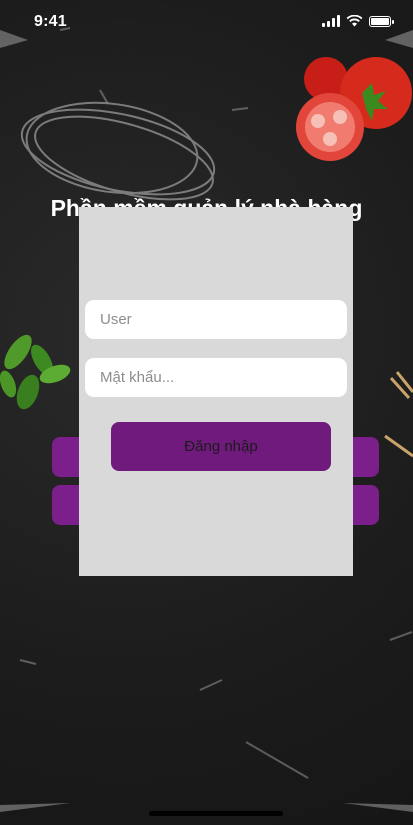 Image resolution: width=413 pixels, height=825 pixels. What do you see at coordinates (354, 109) in the screenshot?
I see `tomato-image` at bounding box center [354, 109].